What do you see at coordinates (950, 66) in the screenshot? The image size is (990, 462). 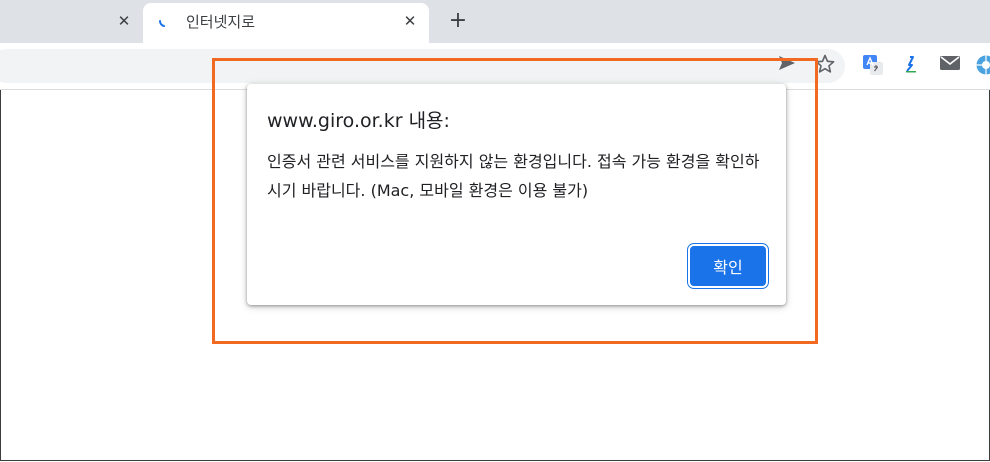 I see `mail-icon` at bounding box center [950, 66].